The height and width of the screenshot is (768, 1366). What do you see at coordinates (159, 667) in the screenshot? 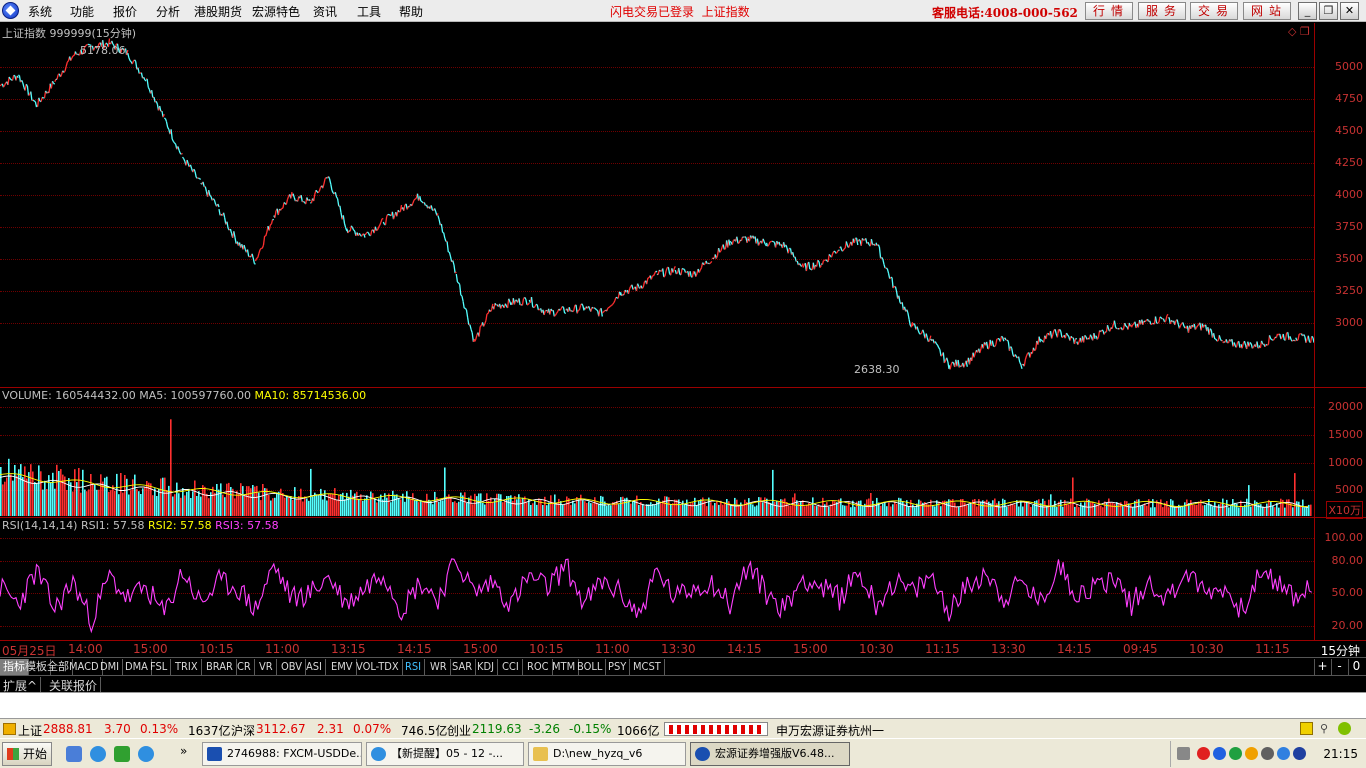
I see `indicator-tab-fsl: FSL` at bounding box center [159, 667].